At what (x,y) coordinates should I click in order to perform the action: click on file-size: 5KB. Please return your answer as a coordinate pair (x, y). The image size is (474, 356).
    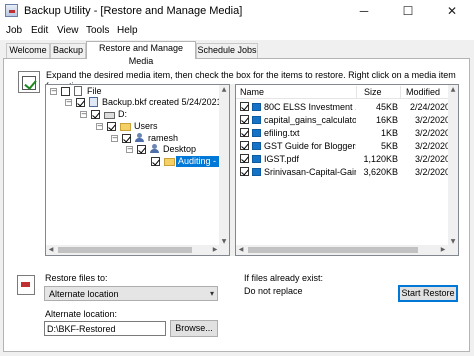
    Looking at the image, I should click on (389, 146).